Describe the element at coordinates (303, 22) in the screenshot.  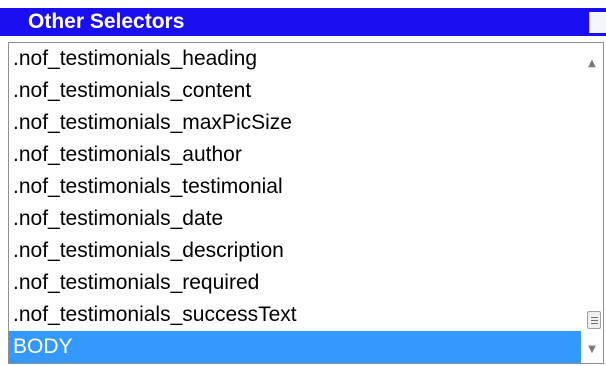
I see `panel-header: Other Selectors` at that location.